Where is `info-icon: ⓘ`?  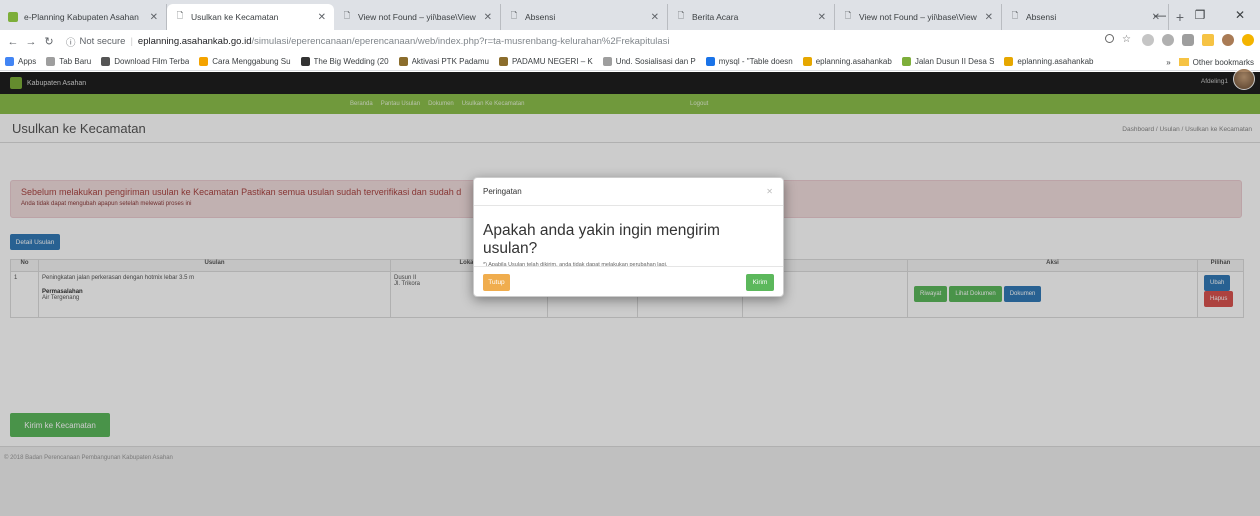
info-icon: ⓘ is located at coordinates (71, 42).